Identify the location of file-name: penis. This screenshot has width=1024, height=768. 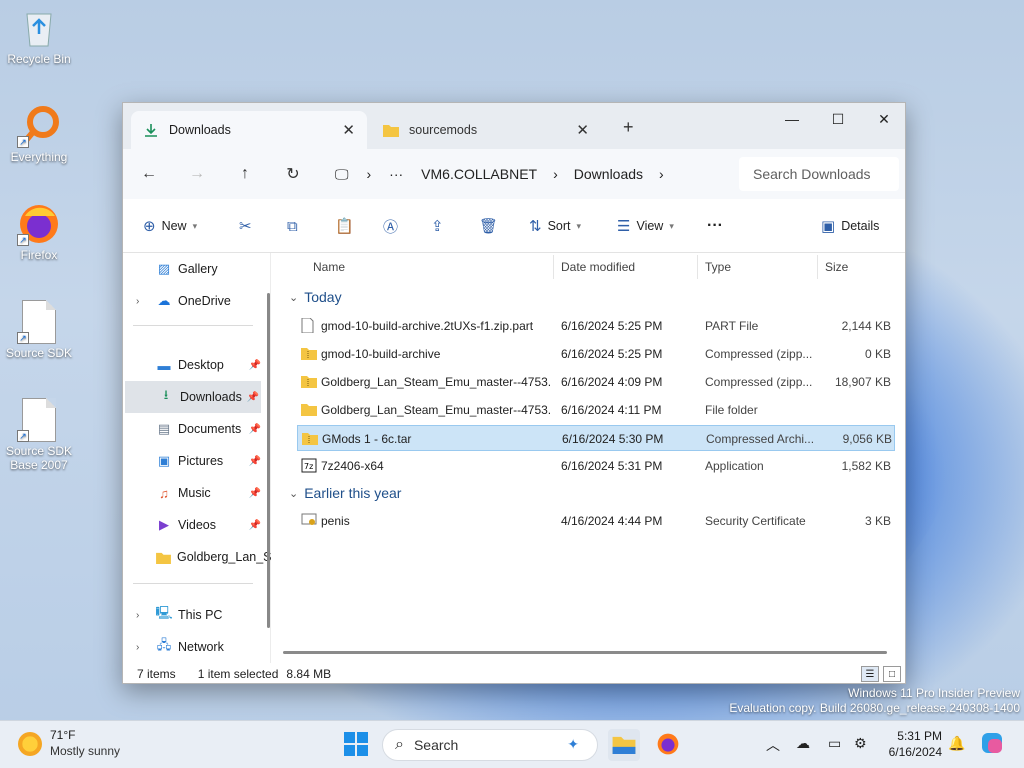
(335, 521).